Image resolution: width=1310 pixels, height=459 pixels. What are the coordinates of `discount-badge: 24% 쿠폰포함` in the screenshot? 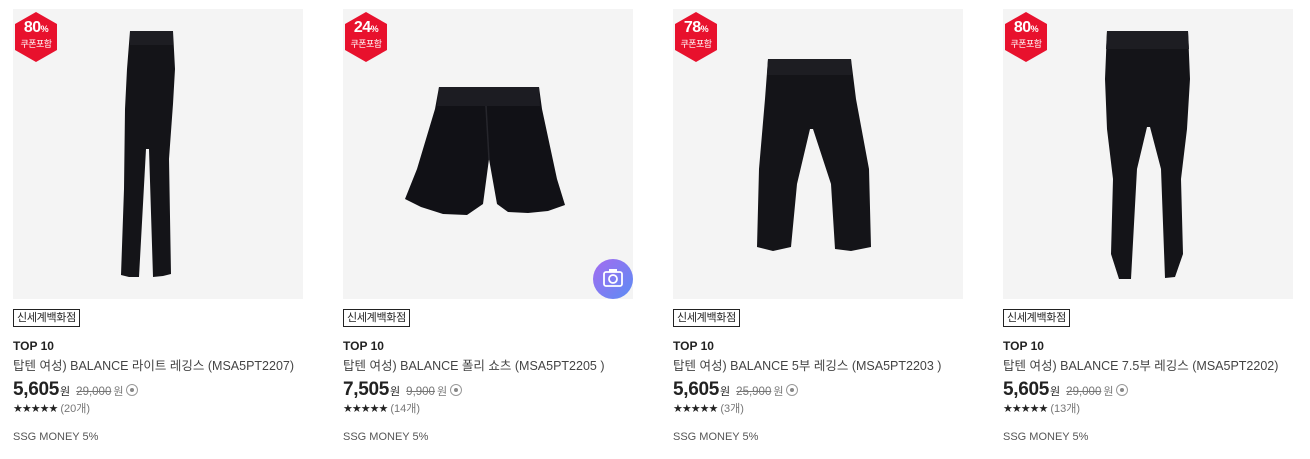 It's located at (366, 37).